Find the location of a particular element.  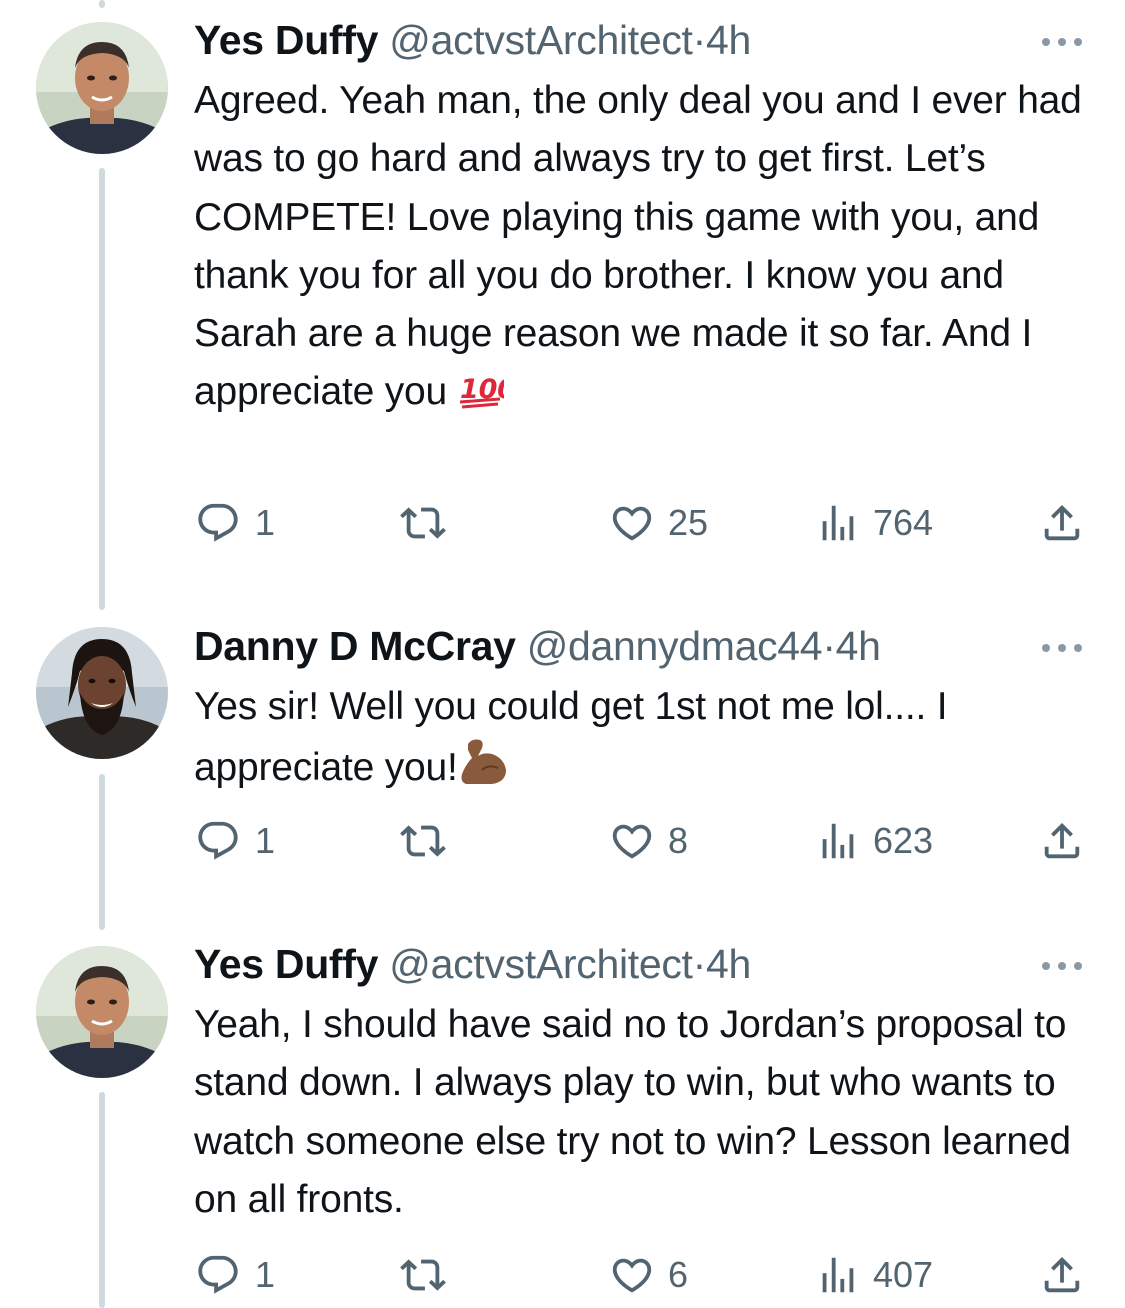

display-name: Danny D McCray is located at coordinates (355, 646).